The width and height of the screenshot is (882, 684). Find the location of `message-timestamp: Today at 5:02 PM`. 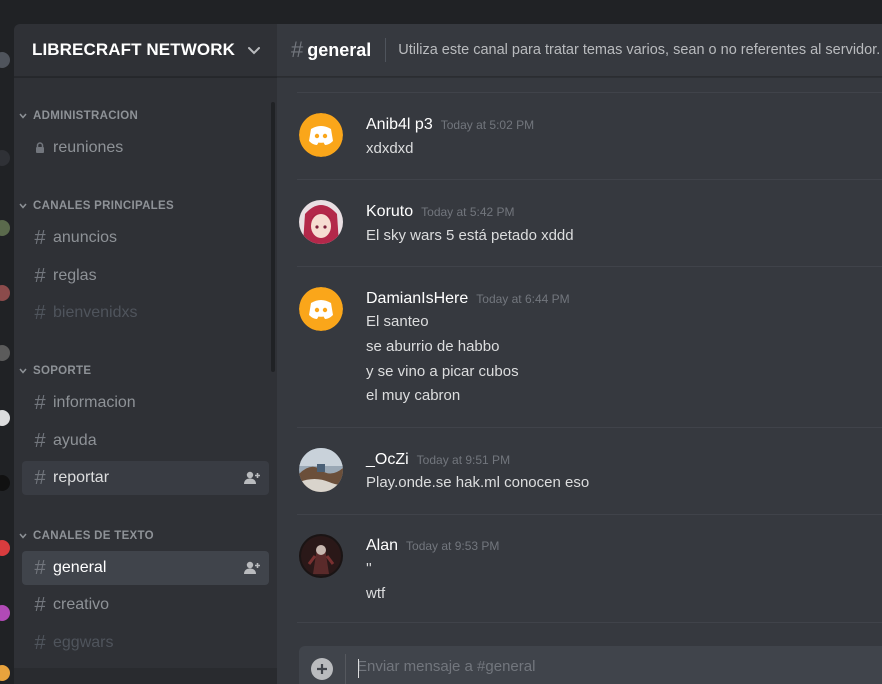

message-timestamp: Today at 5:02 PM is located at coordinates (487, 125).